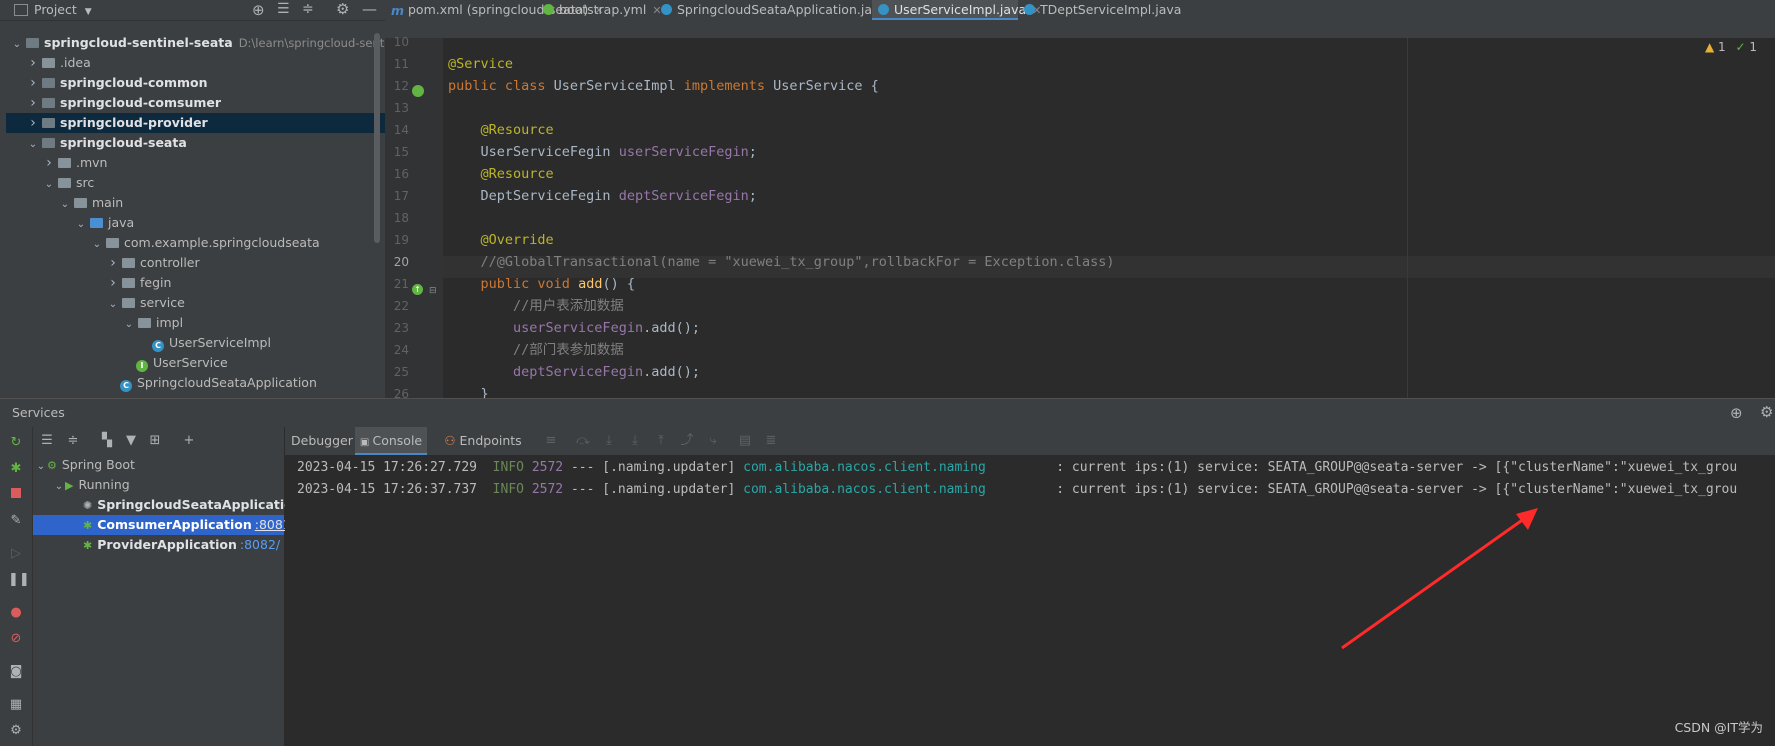 The height and width of the screenshot is (746, 1775). Describe the element at coordinates (96, 223) in the screenshot. I see `source-folder-icon` at that location.